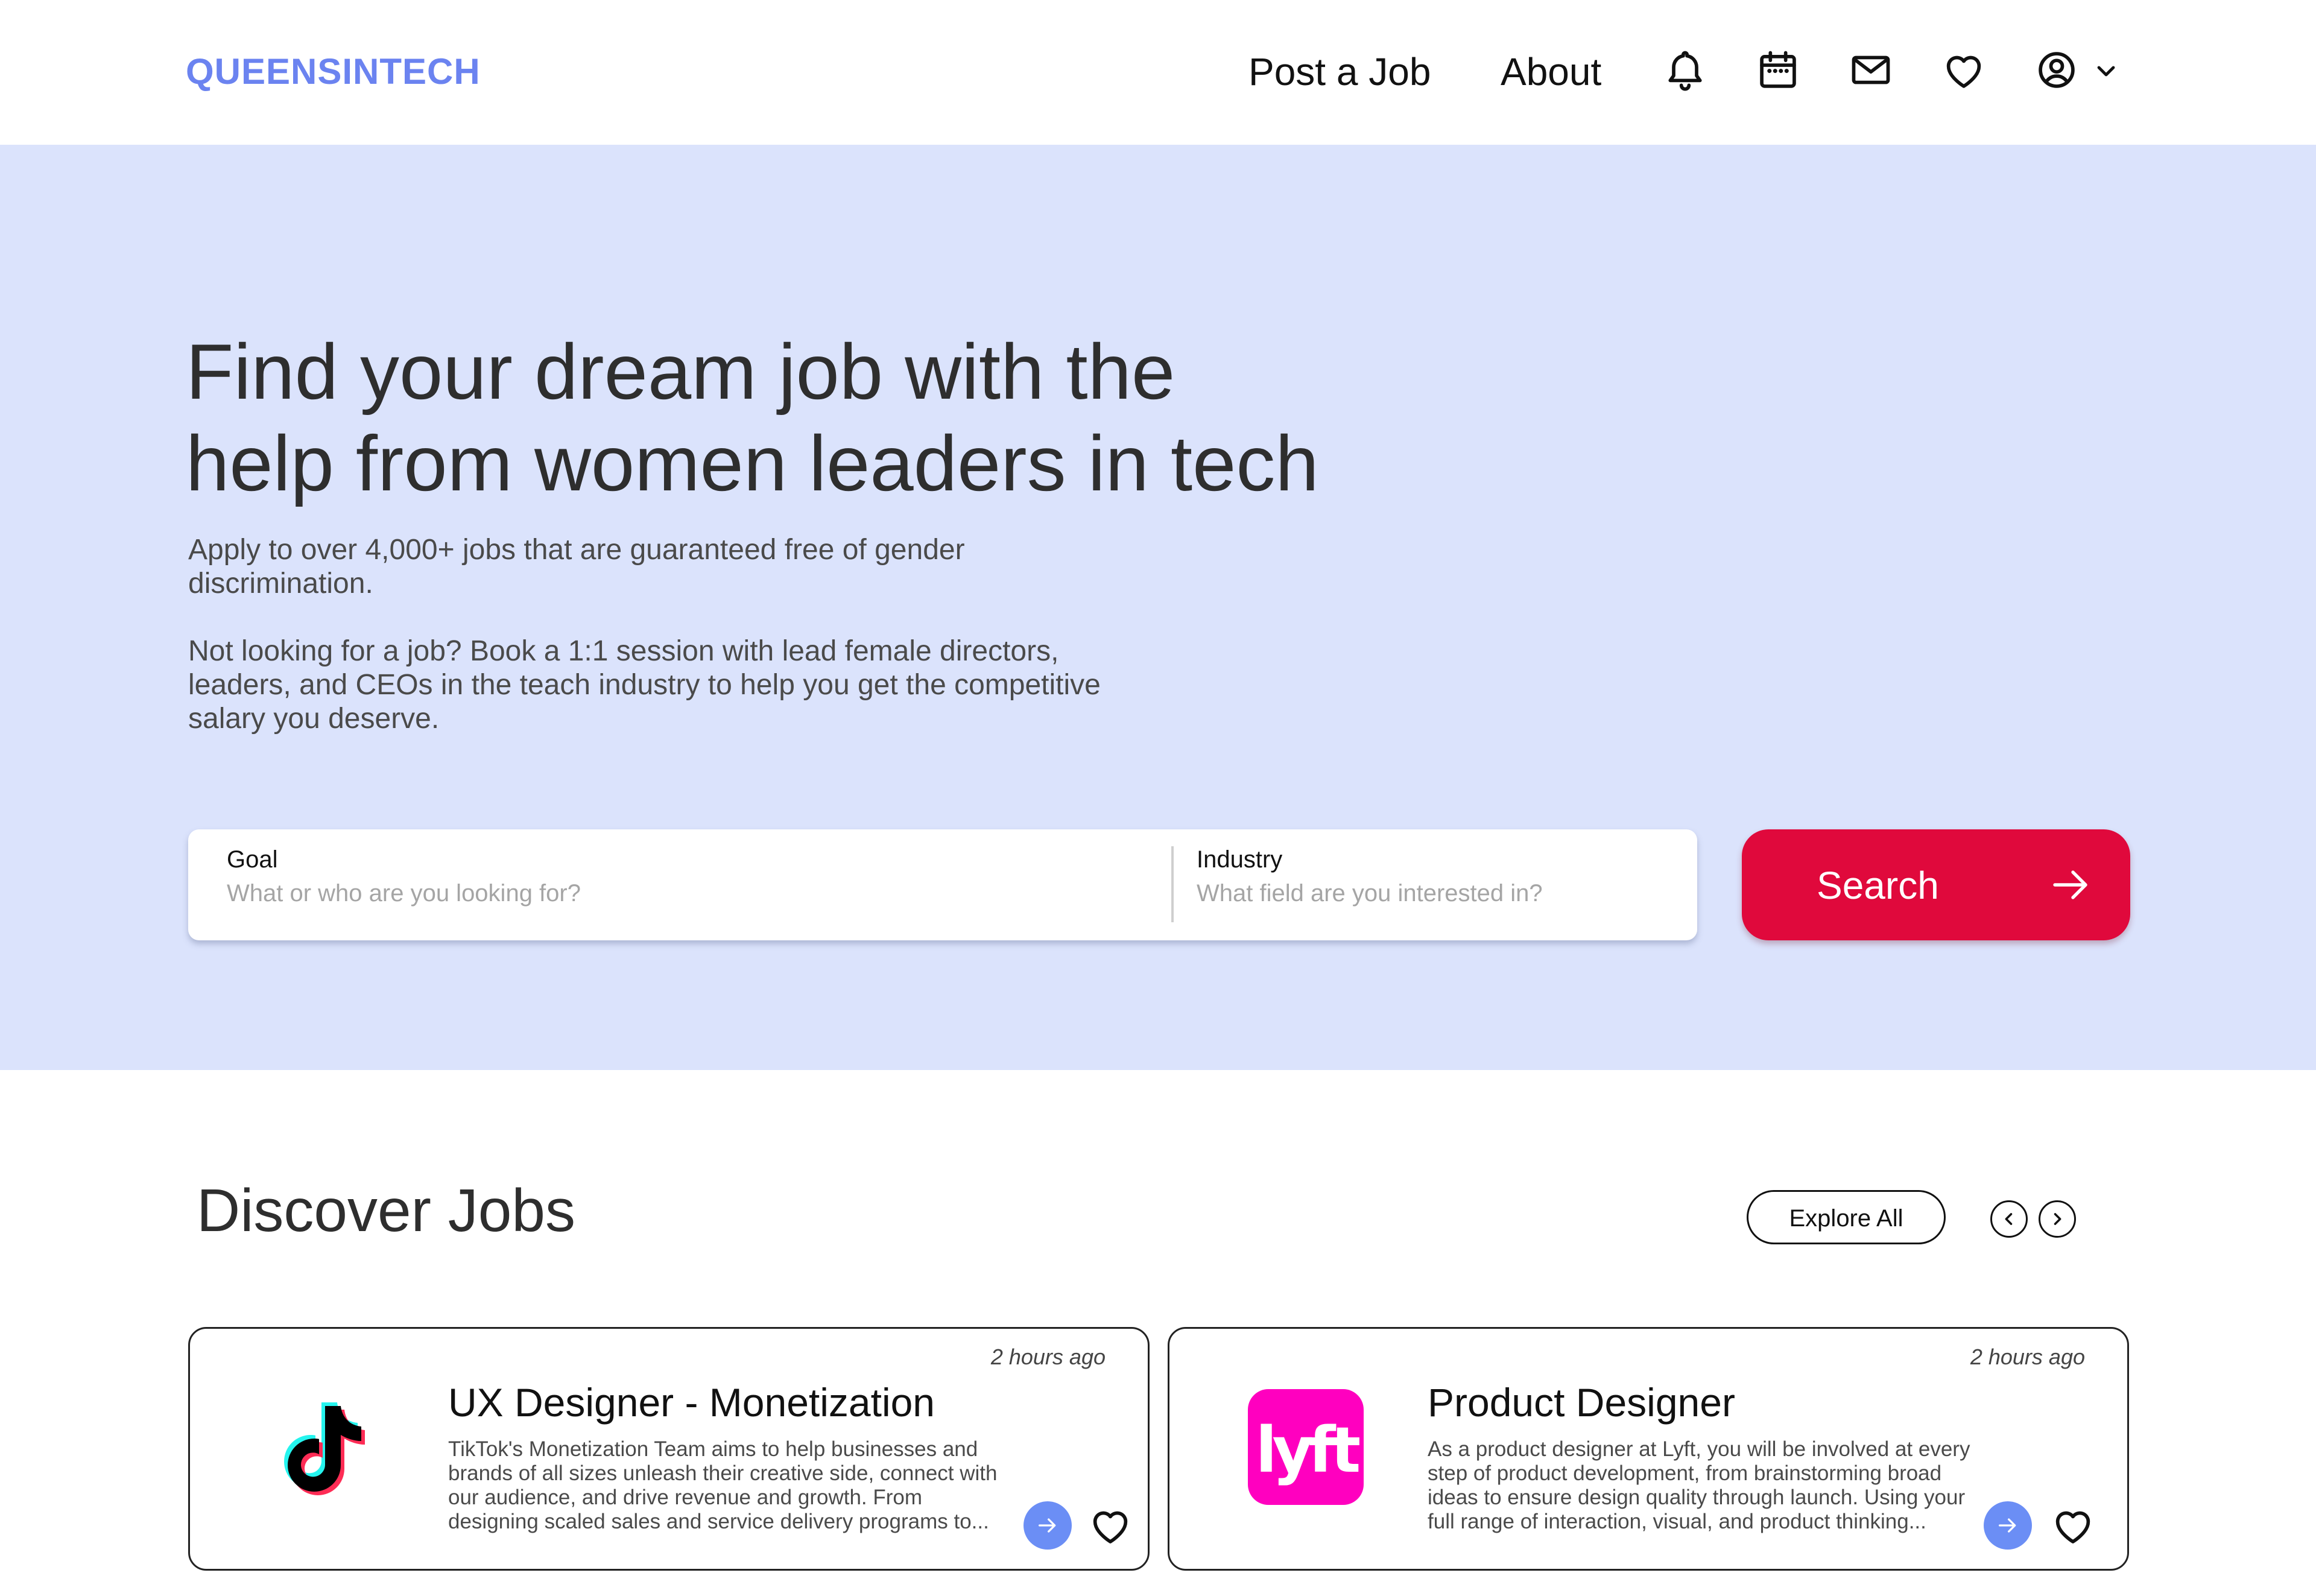 The image size is (2316, 1596). I want to click on job-title: Product Designer, so click(1581, 1402).